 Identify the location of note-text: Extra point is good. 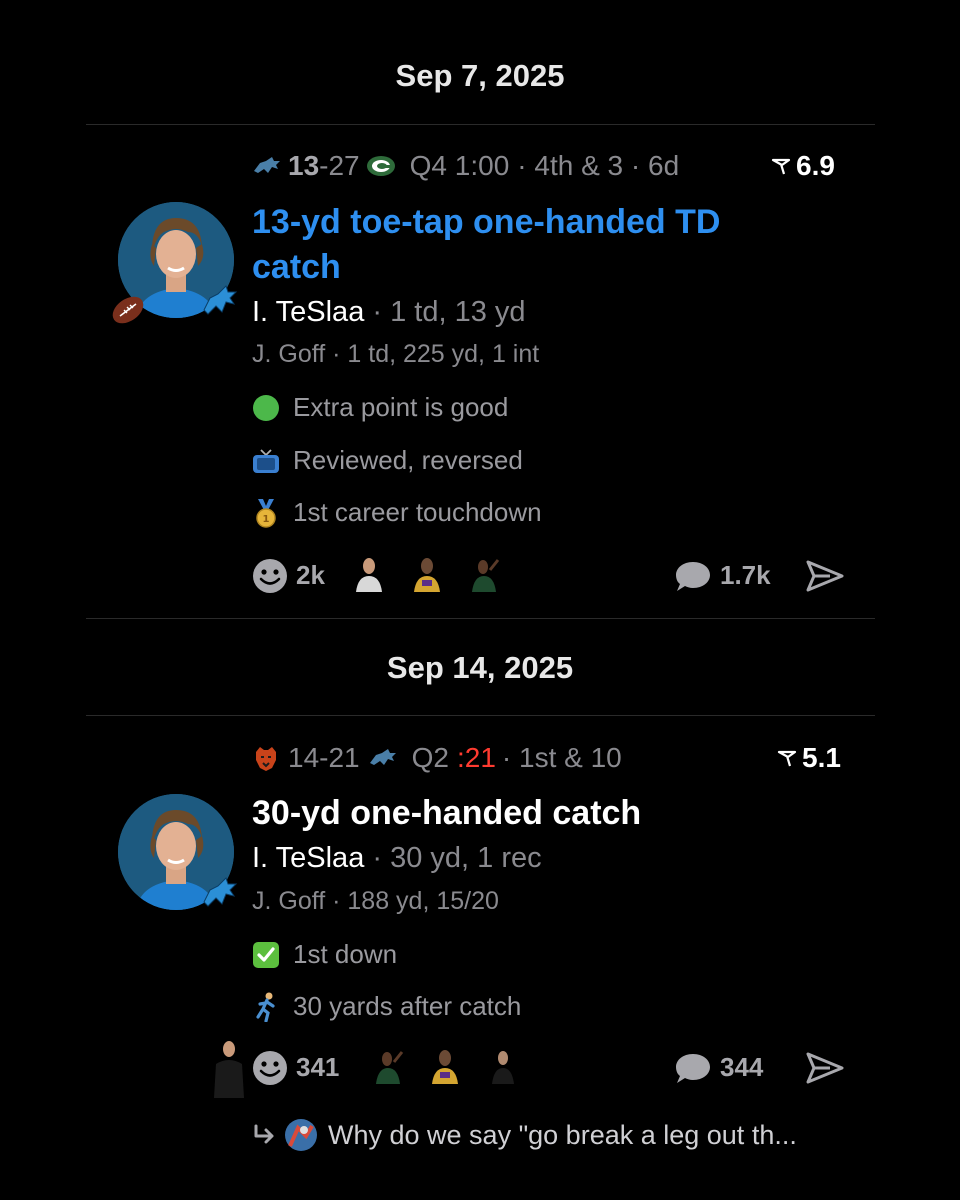
(401, 407).